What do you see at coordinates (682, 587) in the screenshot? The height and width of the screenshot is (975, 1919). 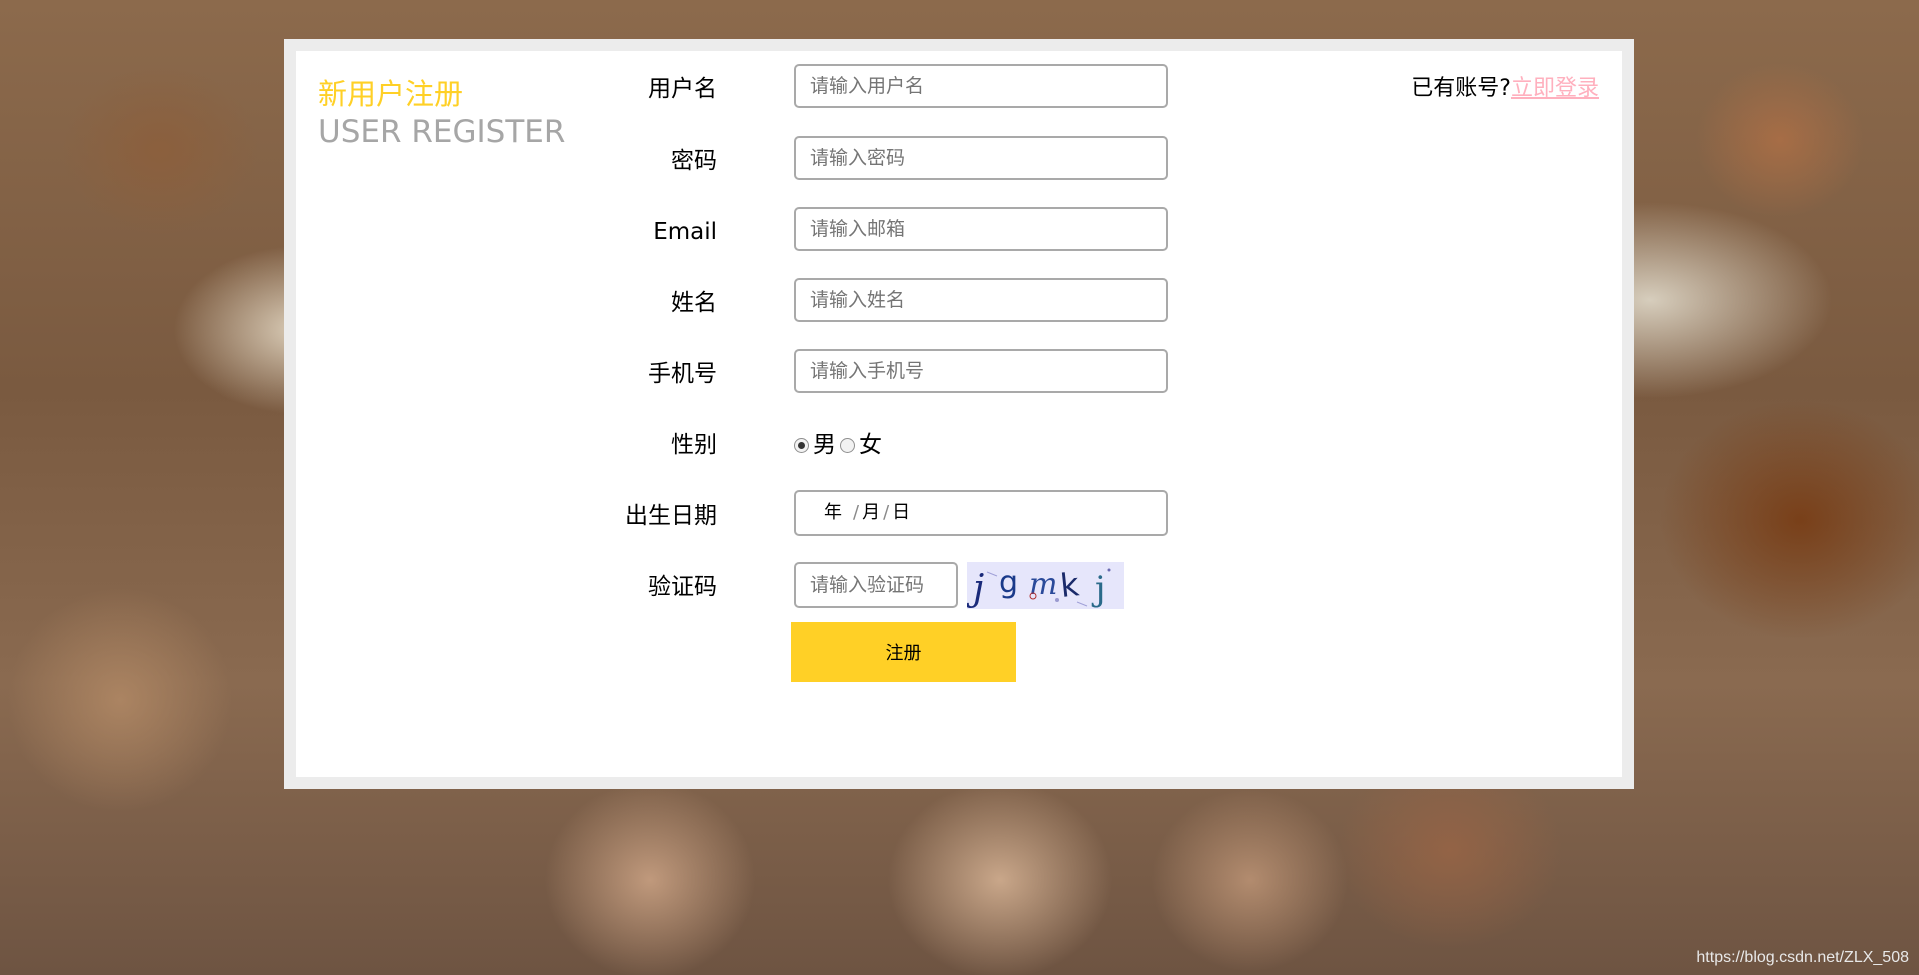 I see `captcha-label: 验证码` at bounding box center [682, 587].